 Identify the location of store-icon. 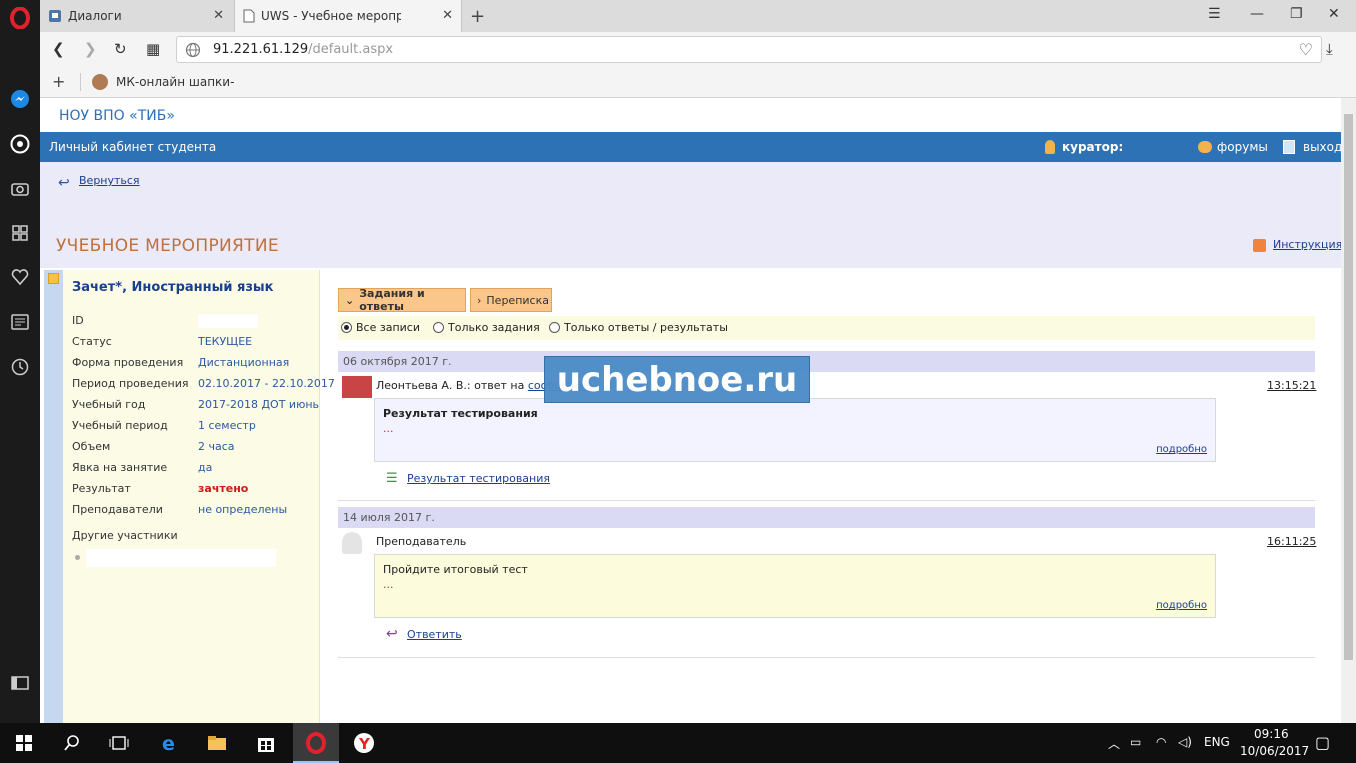
(266, 743).